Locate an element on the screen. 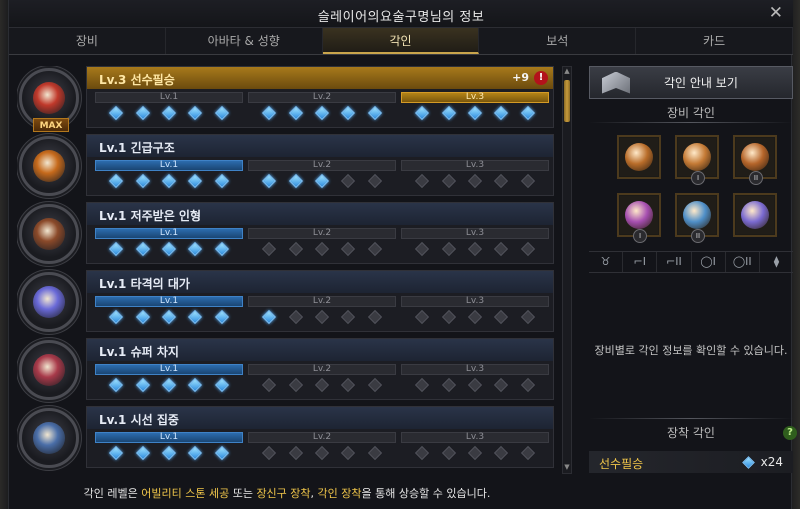  scroll-thumb is located at coordinates (567, 101).